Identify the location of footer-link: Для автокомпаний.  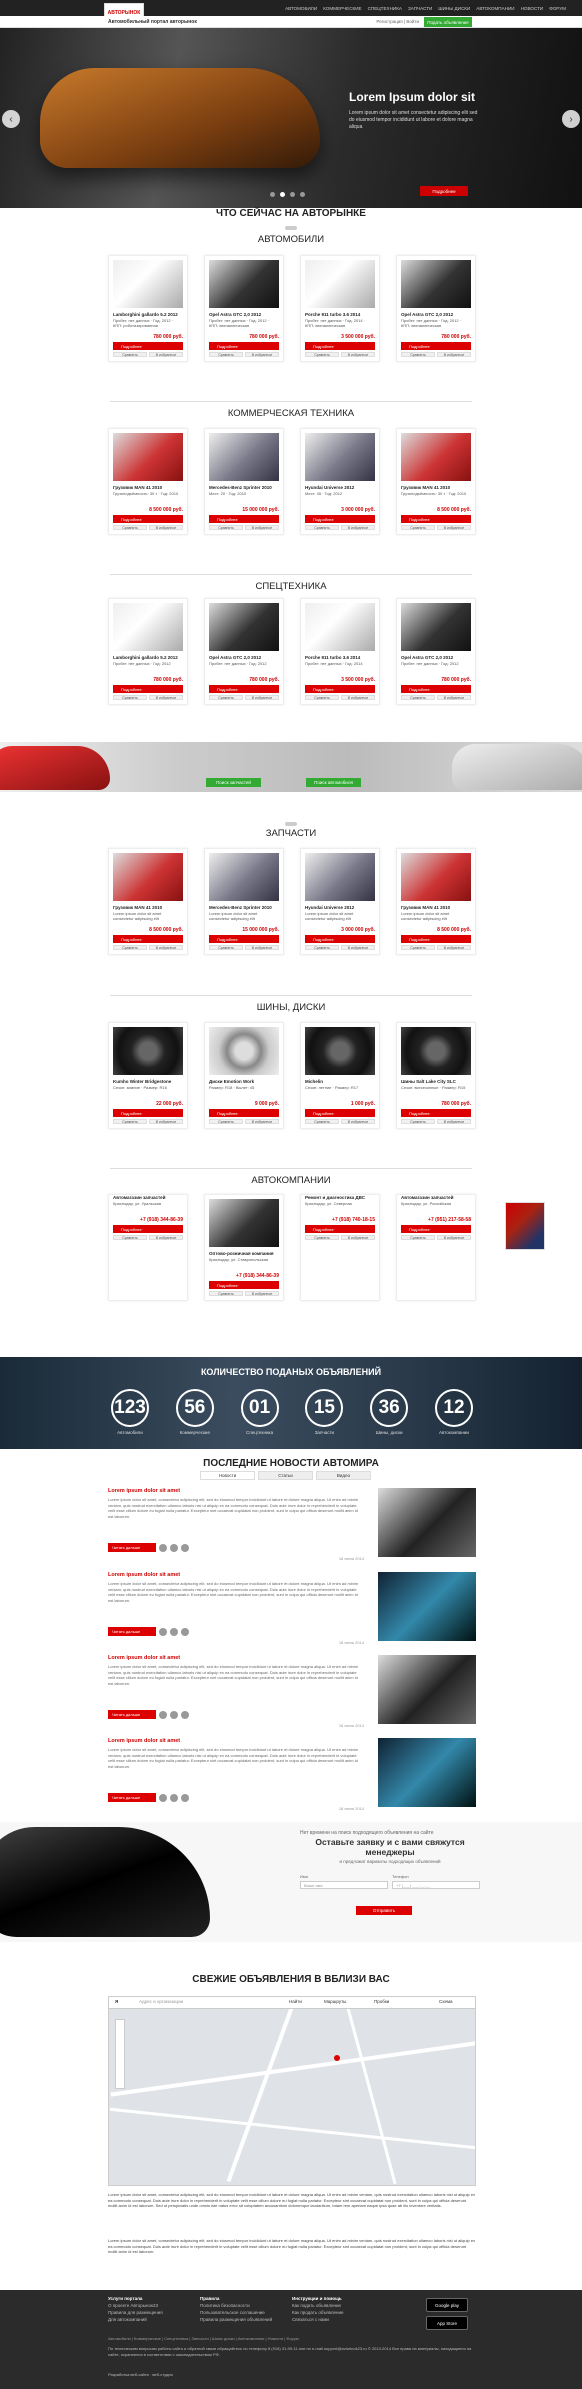
(127, 2319).